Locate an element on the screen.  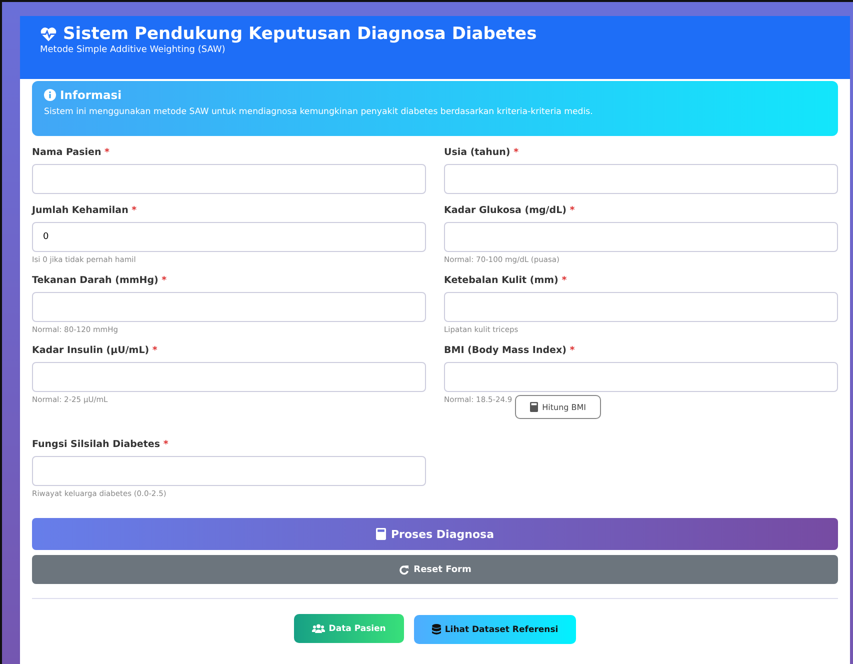
info-text: Sistem ini menggunakan metode SAW untuk mendiagnosa kemungkinan penyakit diabetes berdasarkan kriteria-kriteria medis. is located at coordinates (319, 112).